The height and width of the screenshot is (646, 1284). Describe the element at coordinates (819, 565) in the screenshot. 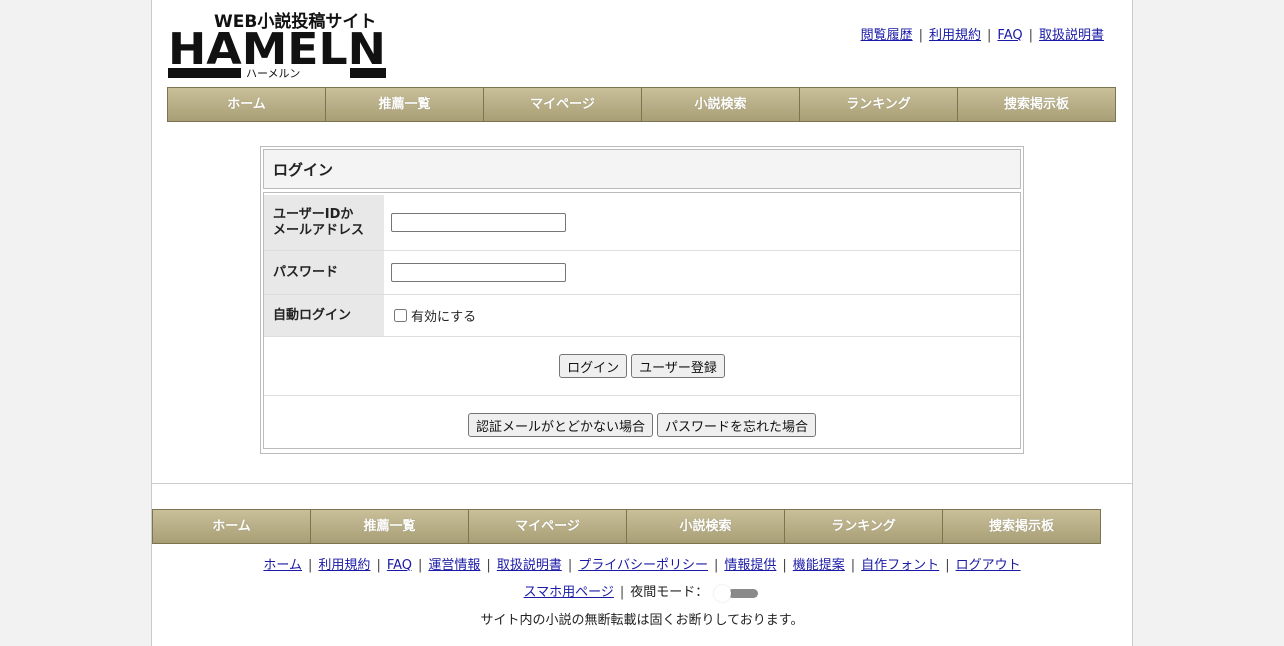

I see `footer-link-suggestion: 機能提案` at that location.